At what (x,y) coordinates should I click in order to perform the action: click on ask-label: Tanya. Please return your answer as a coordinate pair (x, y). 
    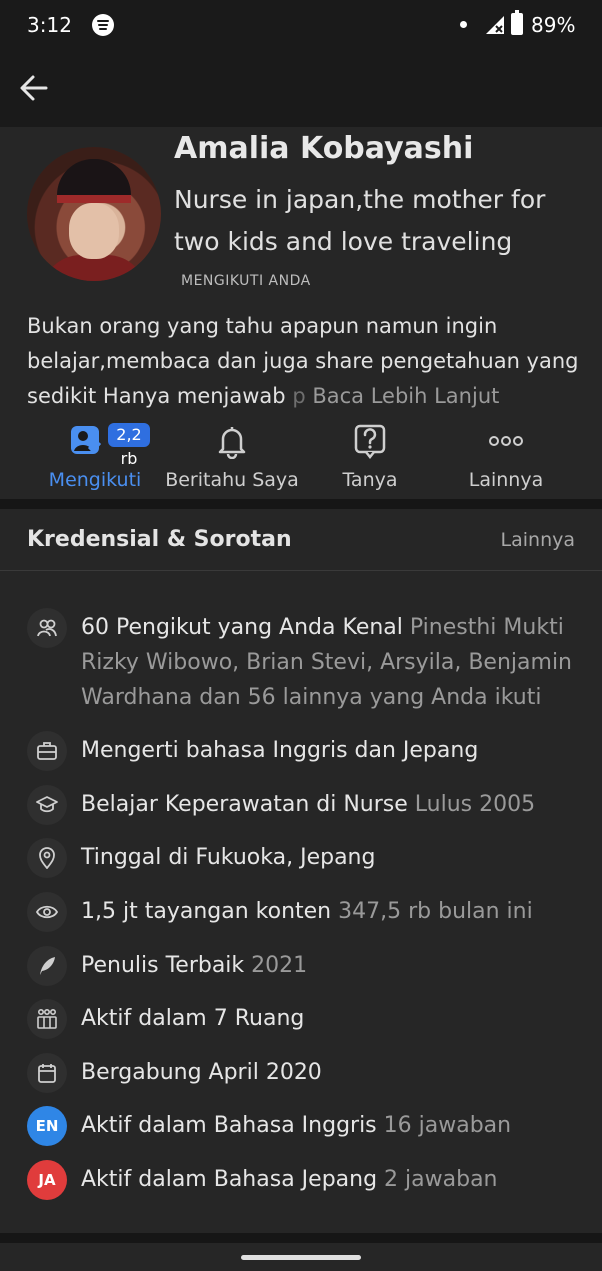
    Looking at the image, I should click on (370, 480).